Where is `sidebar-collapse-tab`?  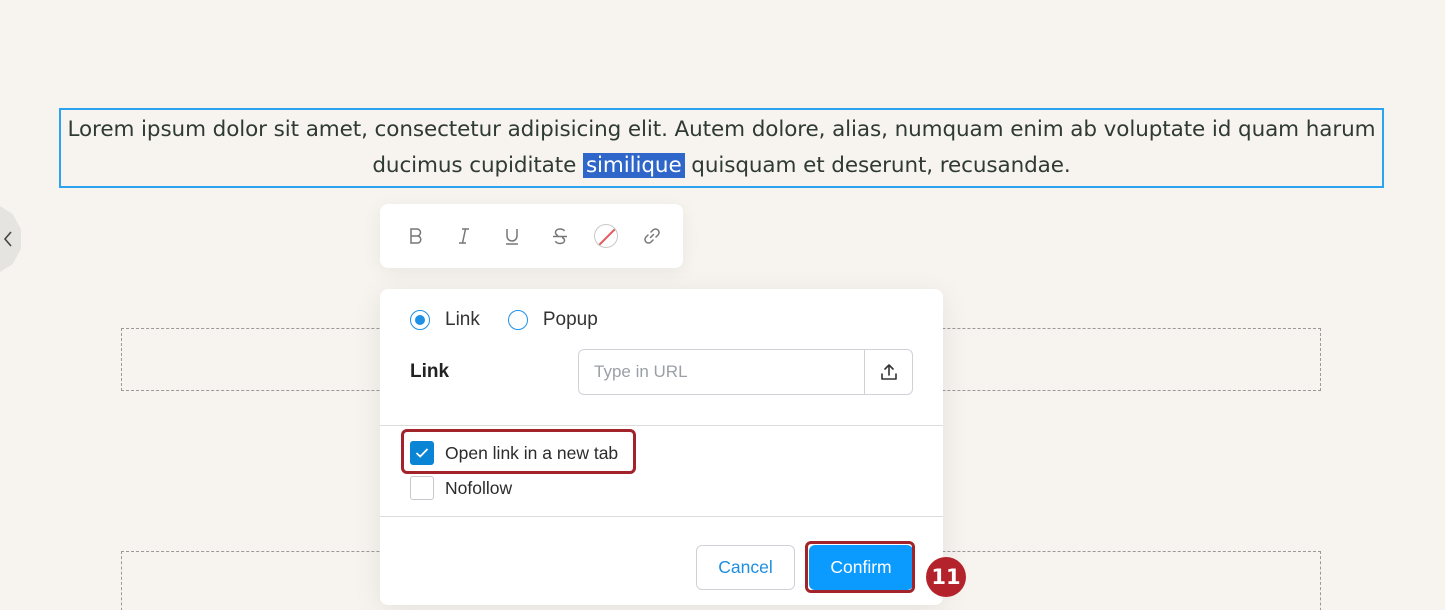 sidebar-collapse-tab is located at coordinates (10, 239).